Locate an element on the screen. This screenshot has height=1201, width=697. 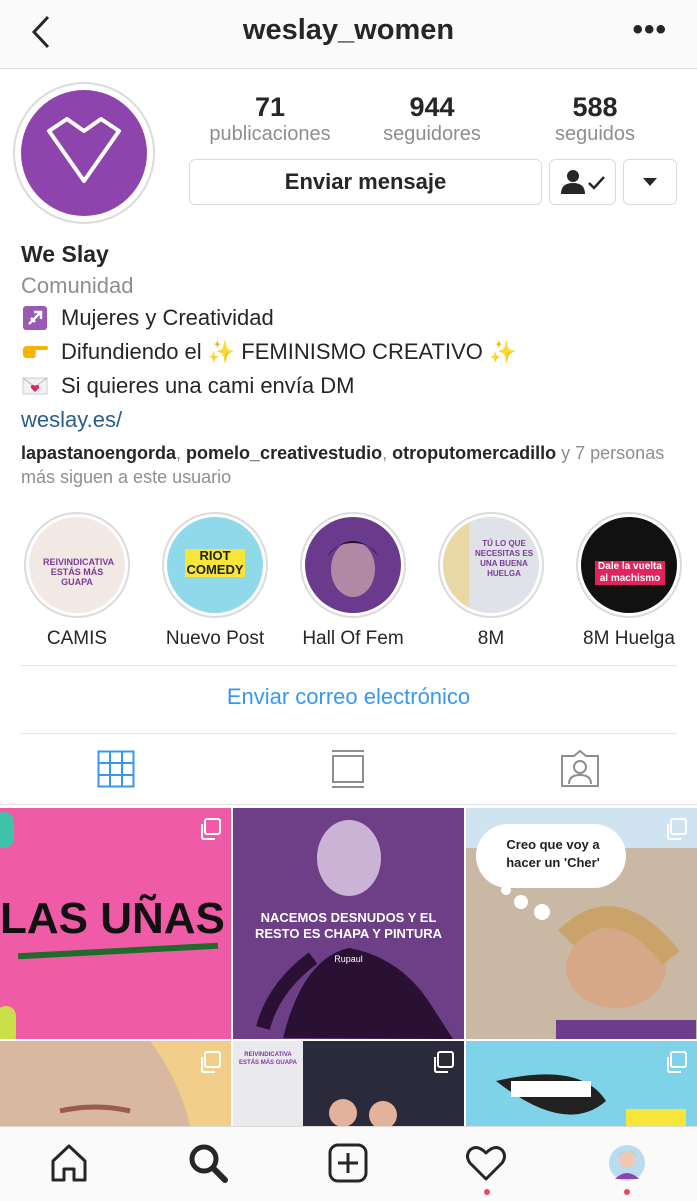
home-icon is located at coordinates (69, 1163).